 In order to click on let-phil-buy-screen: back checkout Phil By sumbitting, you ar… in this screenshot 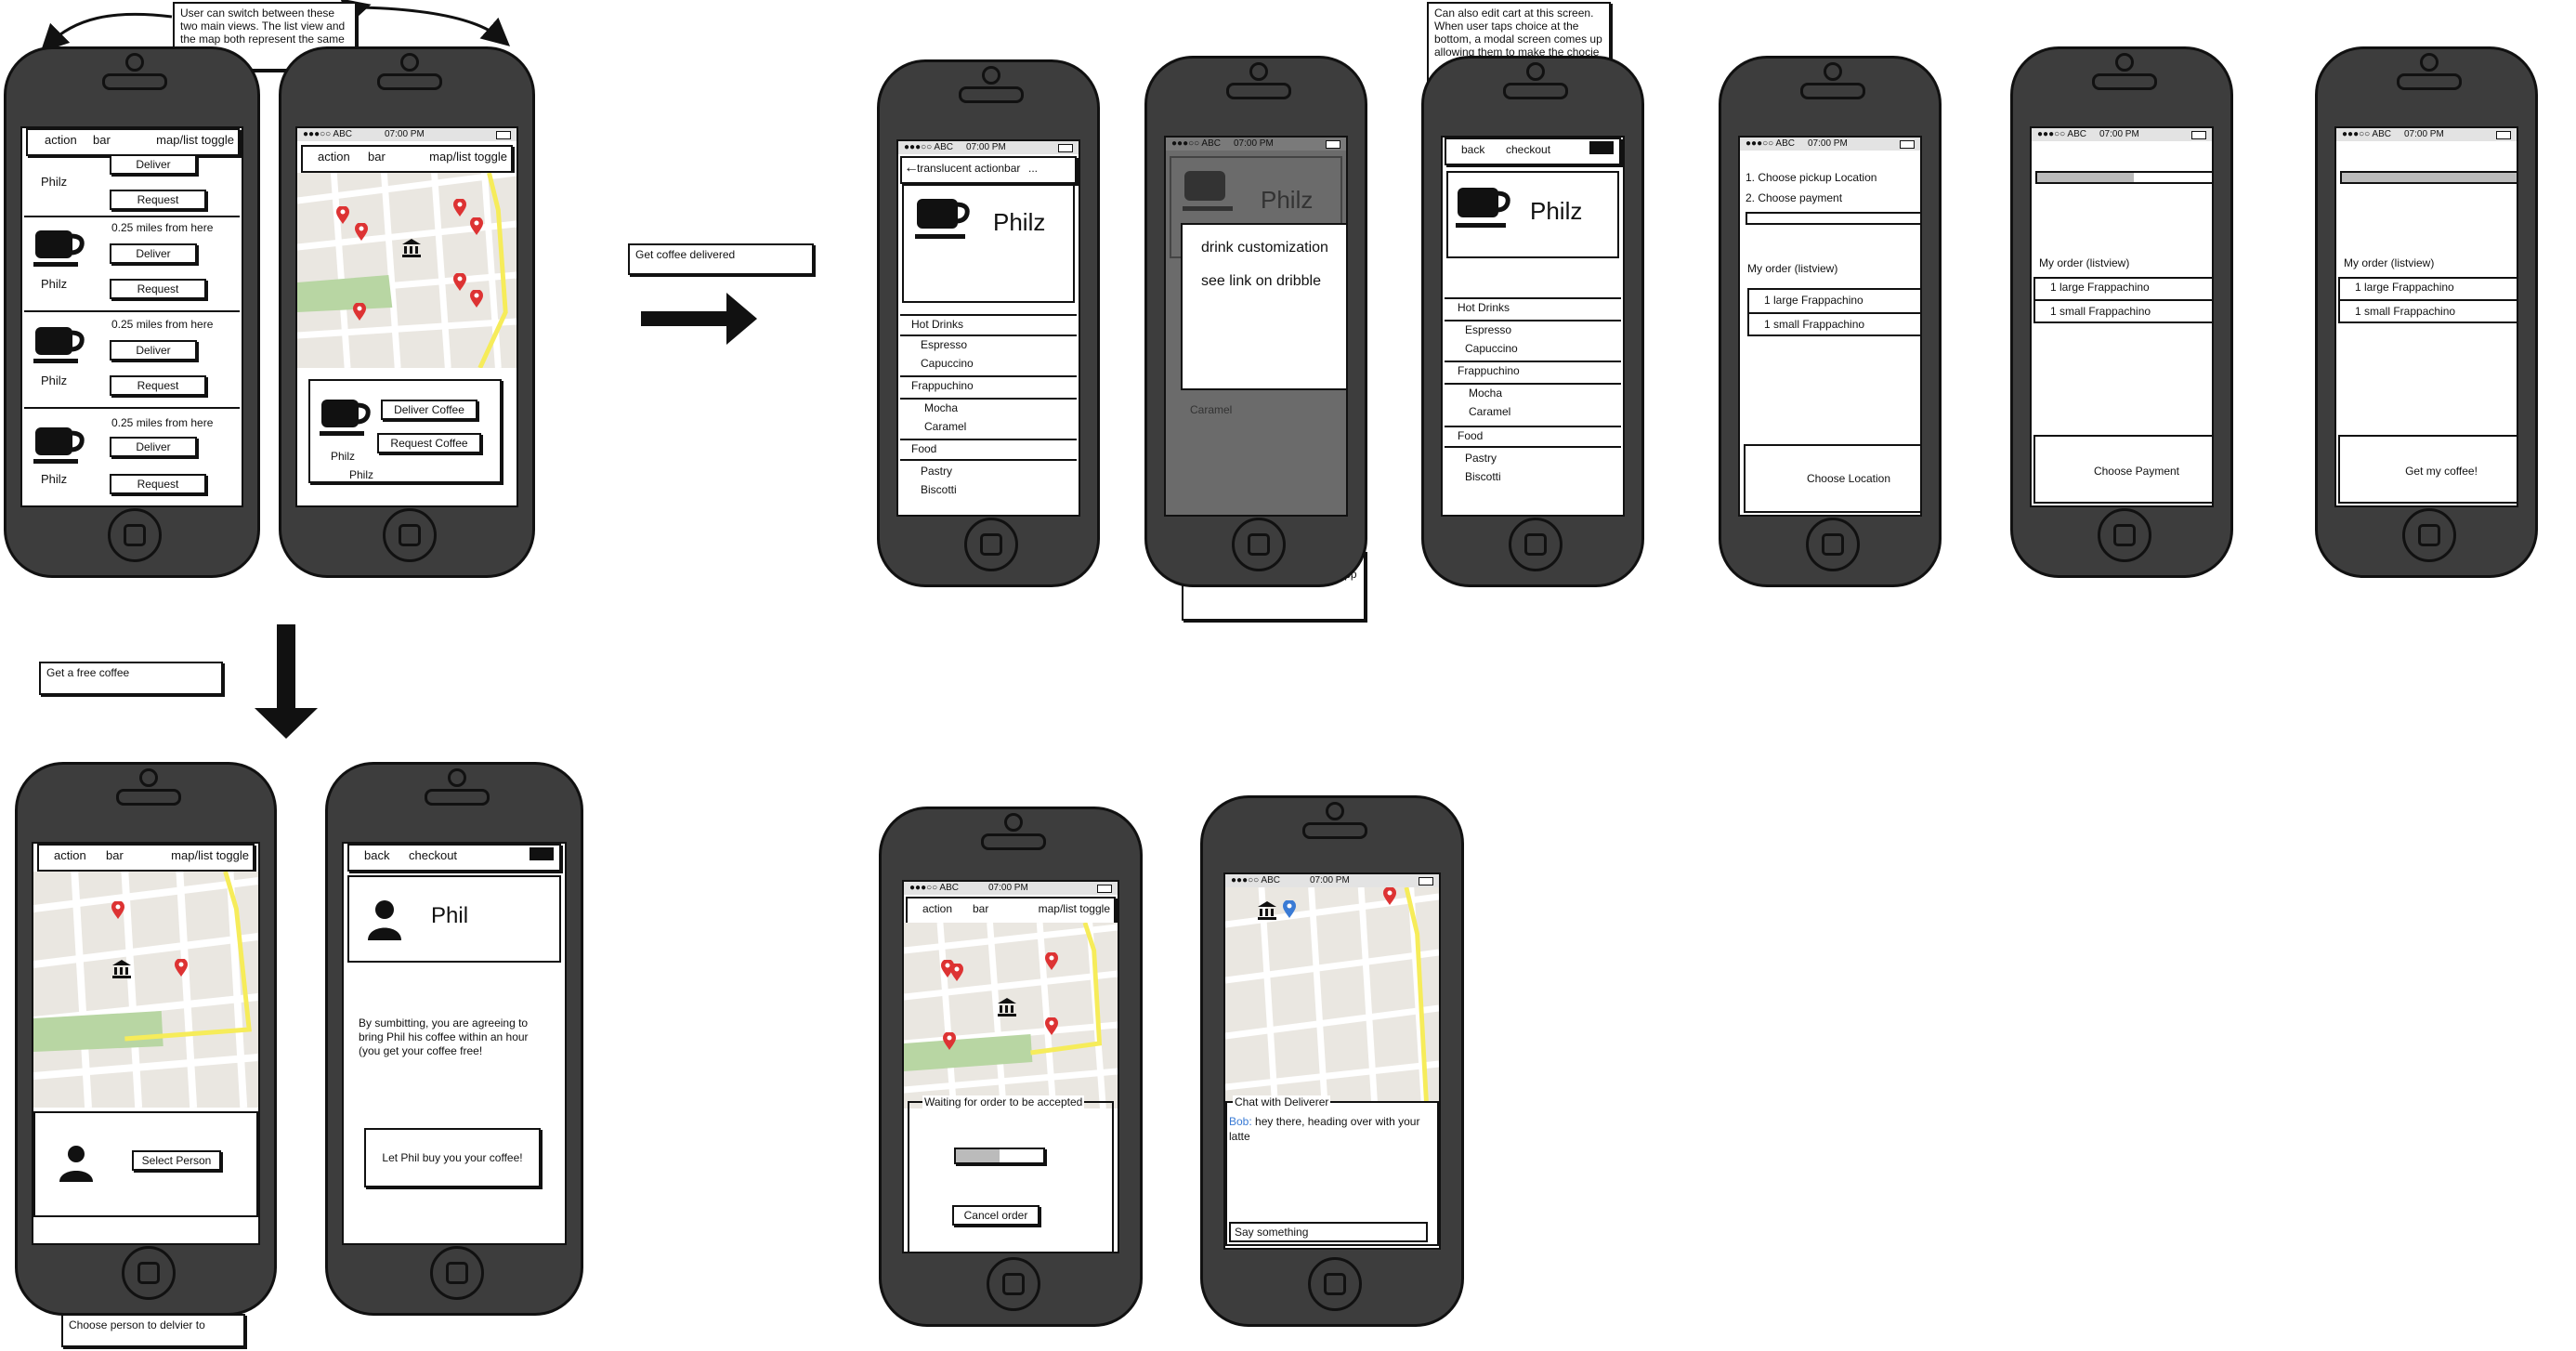, I will do `click(454, 1043)`.